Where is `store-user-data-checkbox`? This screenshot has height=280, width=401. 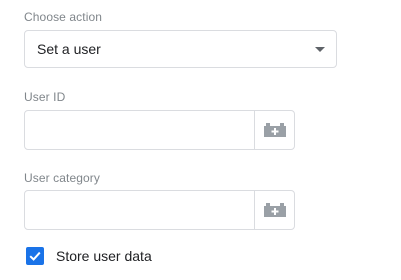
store-user-data-checkbox is located at coordinates (35, 256).